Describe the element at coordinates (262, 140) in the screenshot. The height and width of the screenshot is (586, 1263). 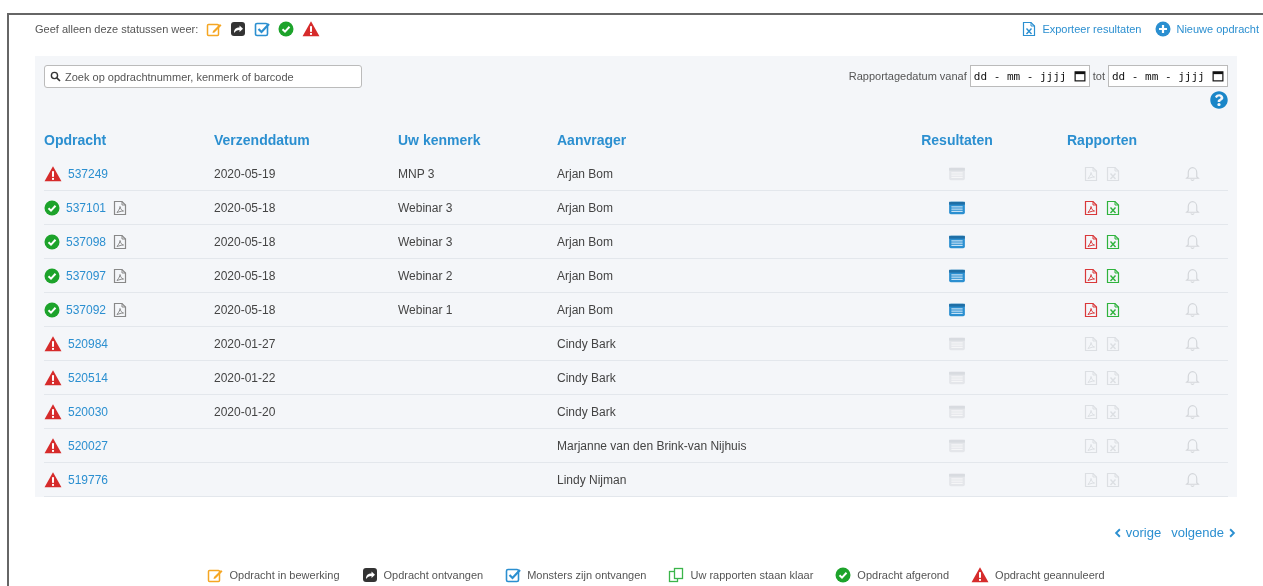
I see `column-header: Verzenddatum` at that location.